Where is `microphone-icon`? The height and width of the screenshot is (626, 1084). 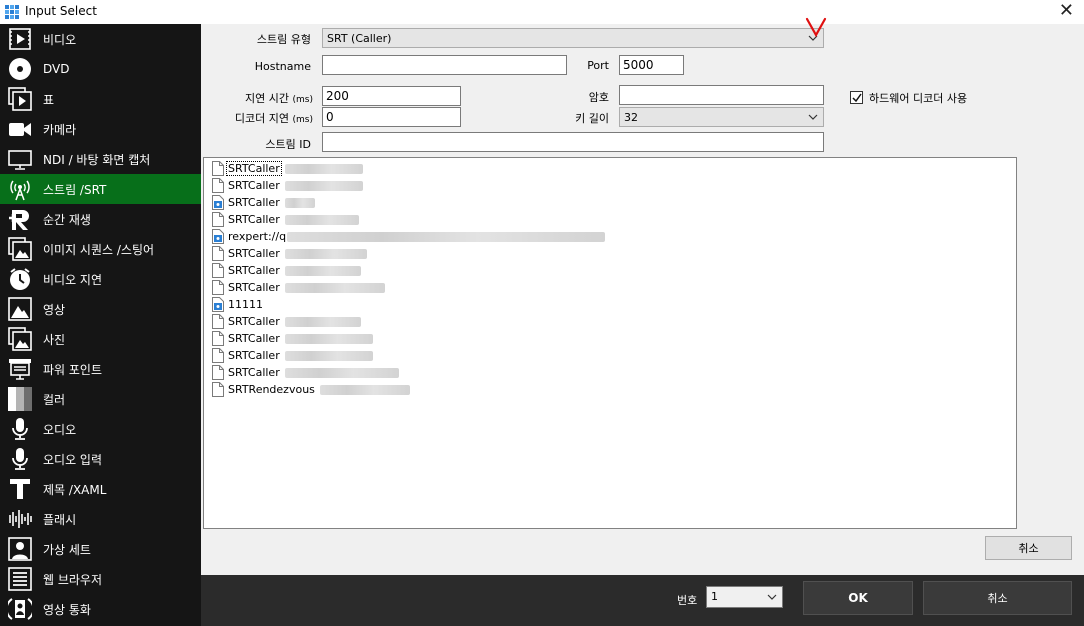 microphone-icon is located at coordinates (20, 429).